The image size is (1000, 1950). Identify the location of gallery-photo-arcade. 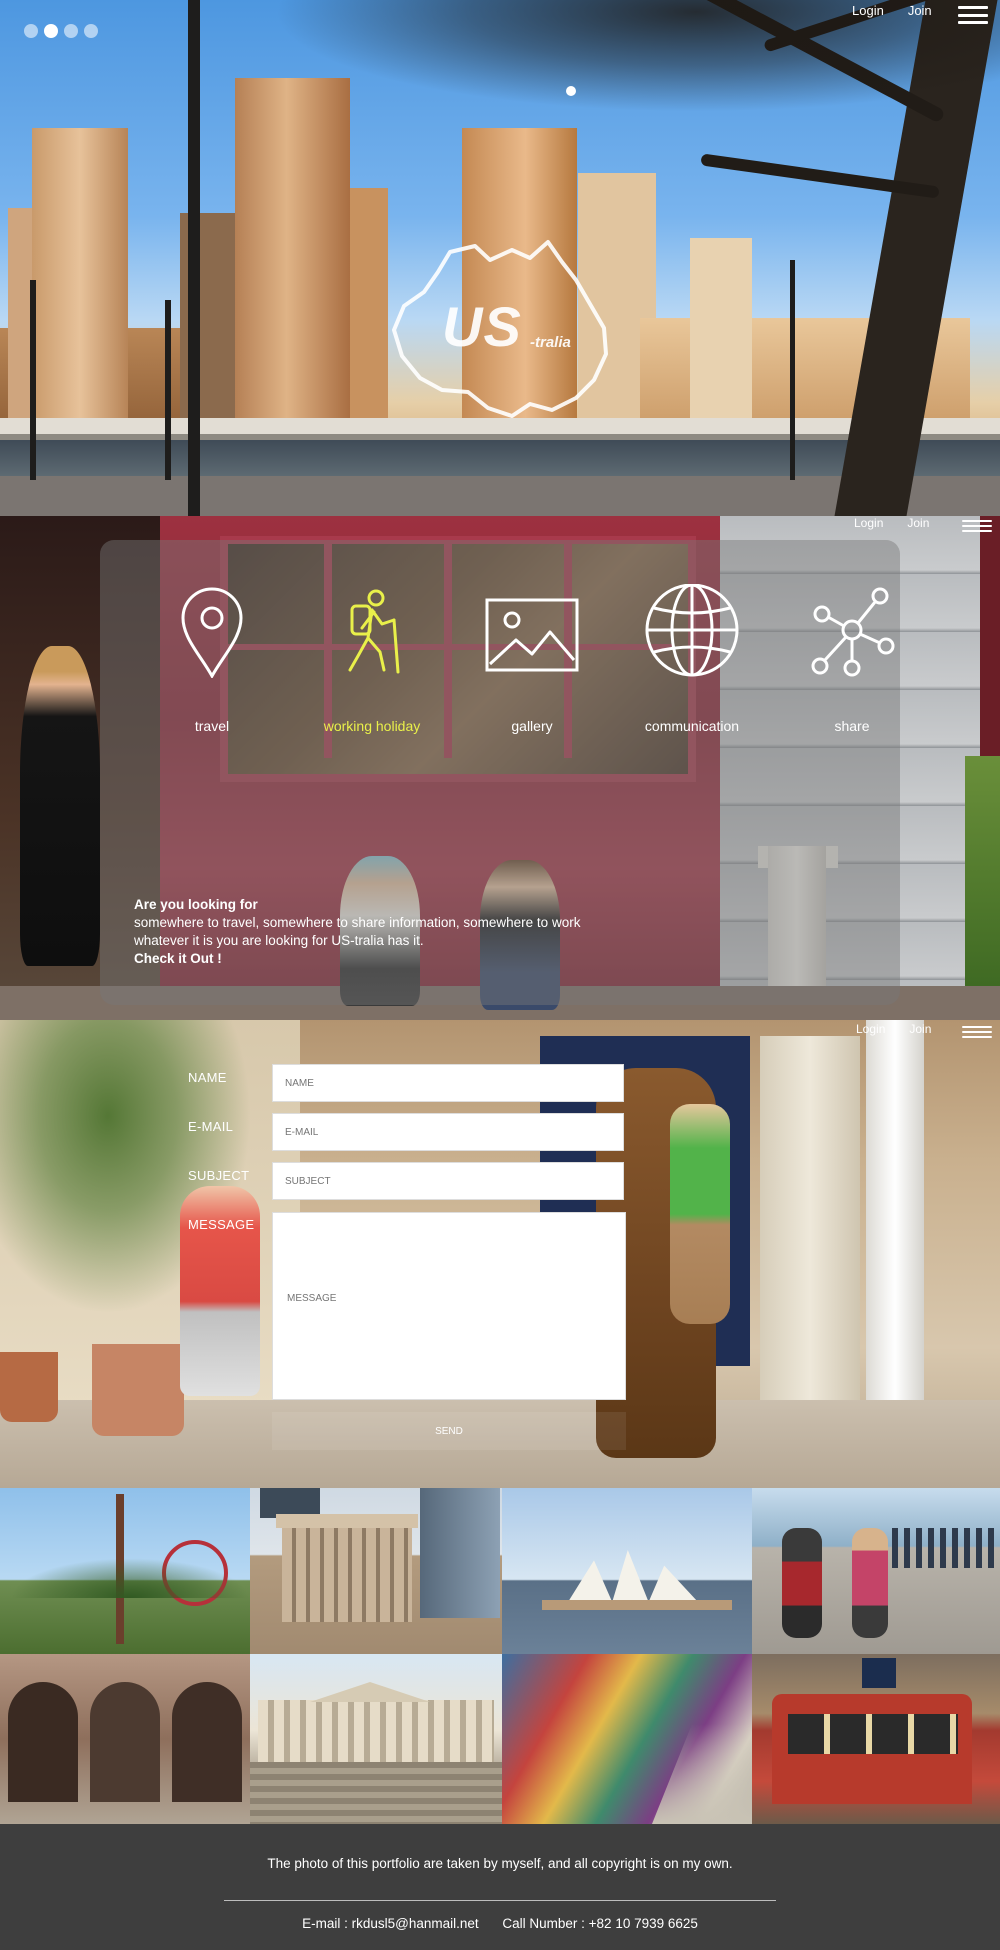
(125, 1739).